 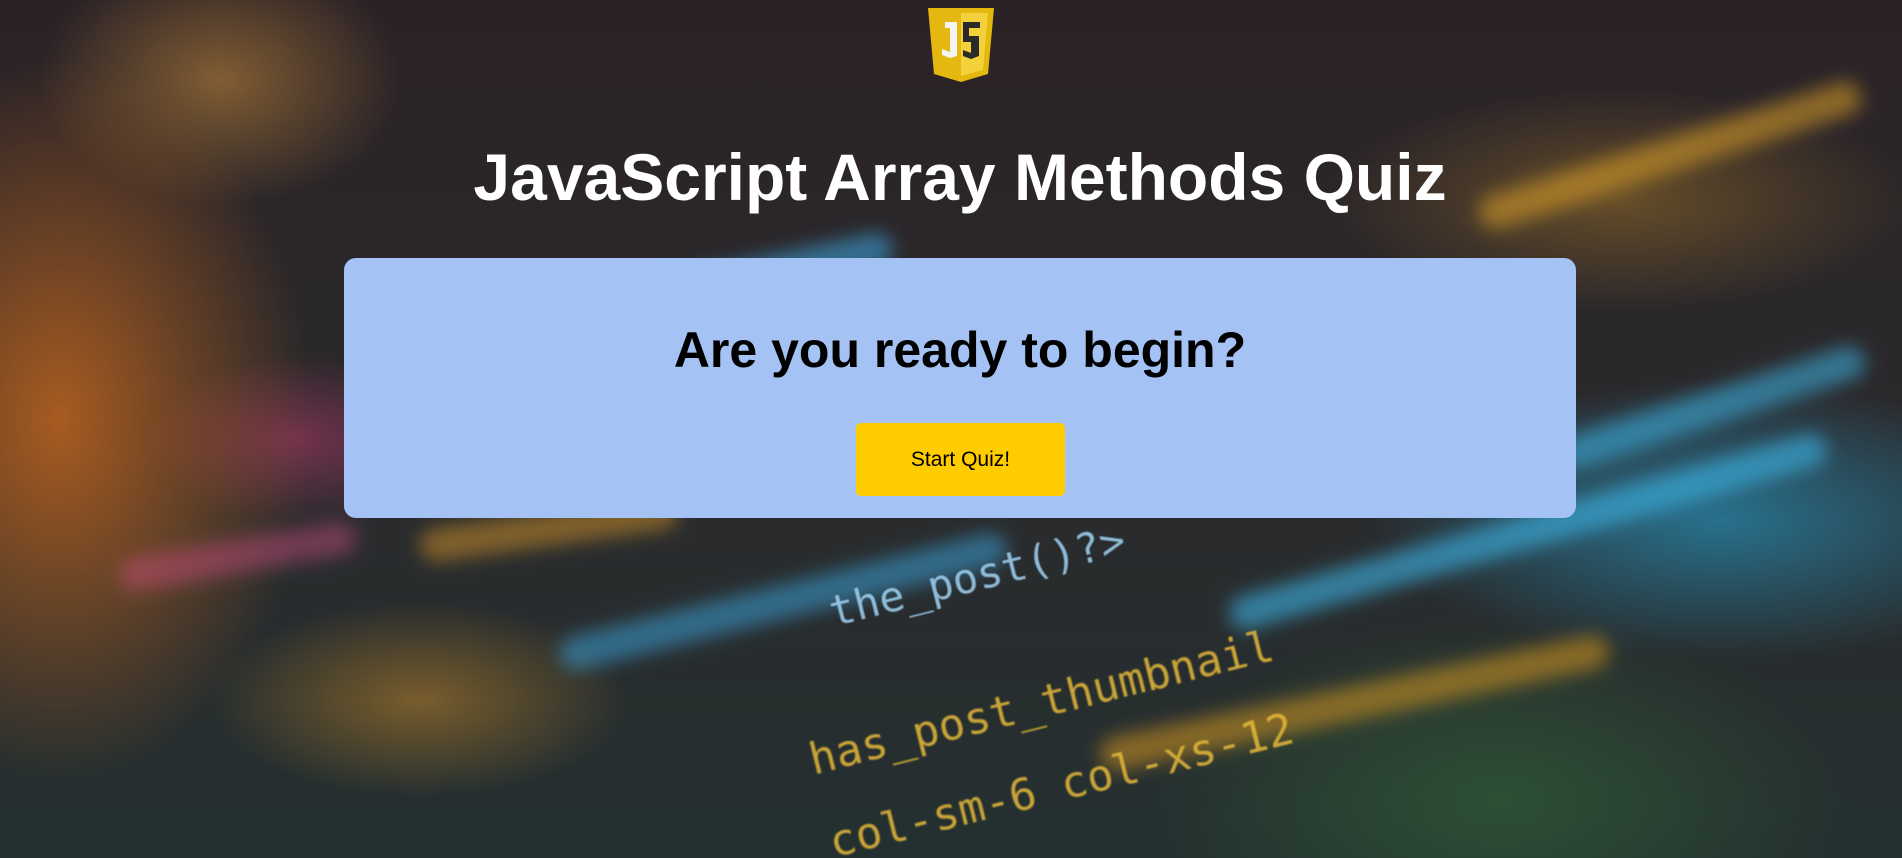 I want to click on javascript-logo-icon, so click(x=961, y=45).